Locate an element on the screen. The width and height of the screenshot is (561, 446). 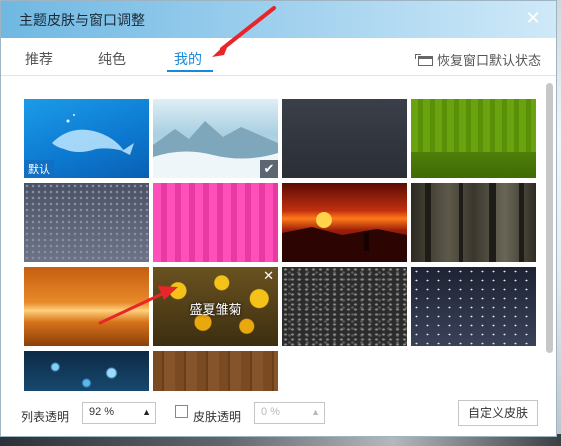
restore-default-label: 恢复窗口默认状态 is located at coordinates (488, 60).